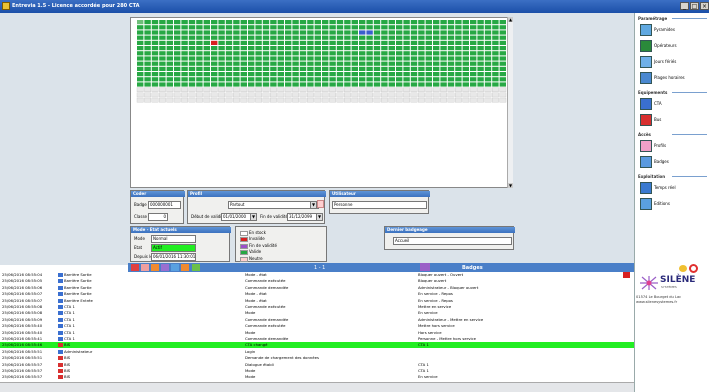 This screenshot has width=709, height=392. Describe the element at coordinates (319, 217) in the screenshot. I see `fin-dropdown-icon: ▼` at that location.